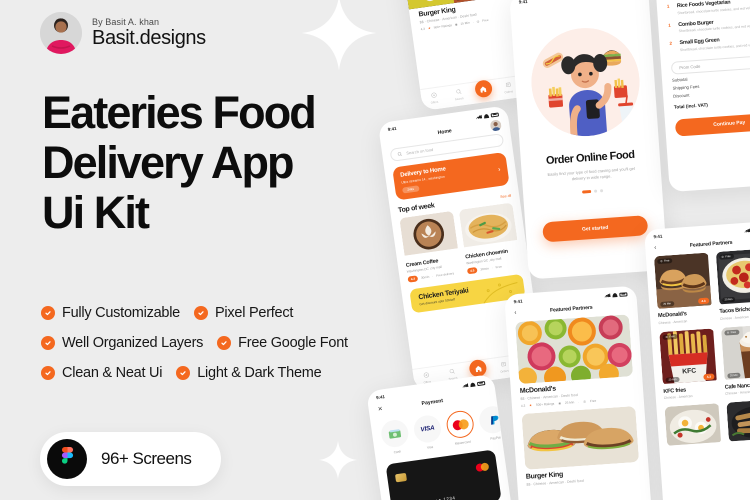 This screenshot has height=500, width=750. Describe the element at coordinates (259, 373) in the screenshot. I see `feature-label: Light & Dark Theme` at that location.